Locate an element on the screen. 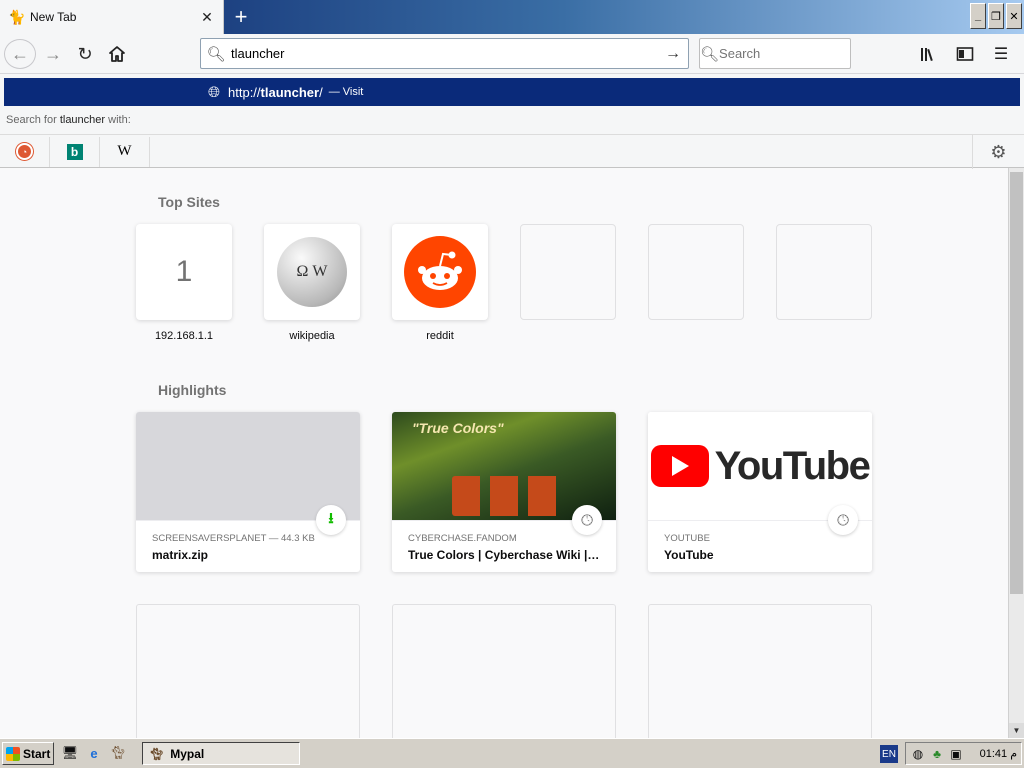  back-button: ← is located at coordinates (20, 54).